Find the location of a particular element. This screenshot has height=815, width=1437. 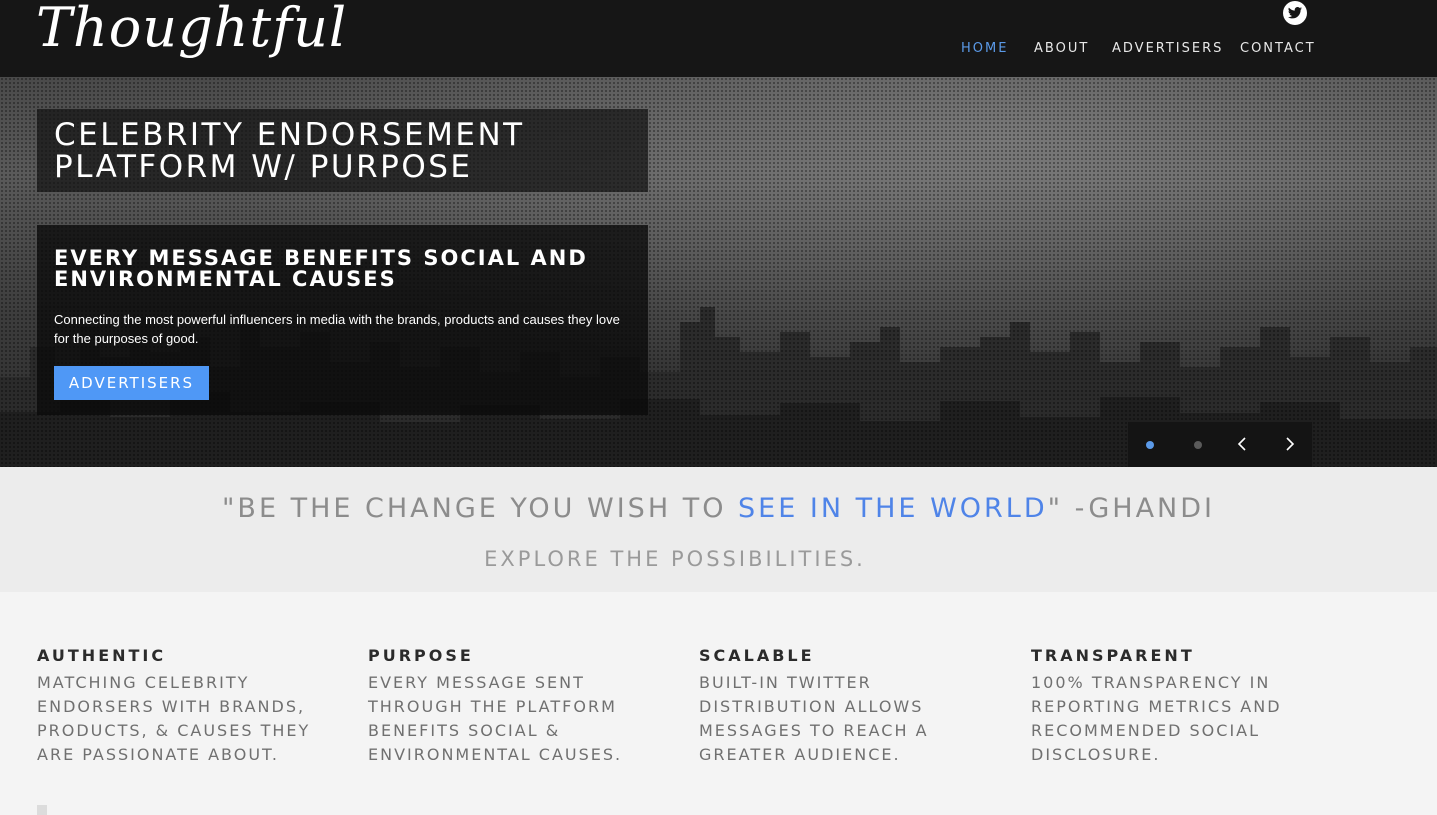

quote-after: " -GHANDI is located at coordinates (1131, 508).